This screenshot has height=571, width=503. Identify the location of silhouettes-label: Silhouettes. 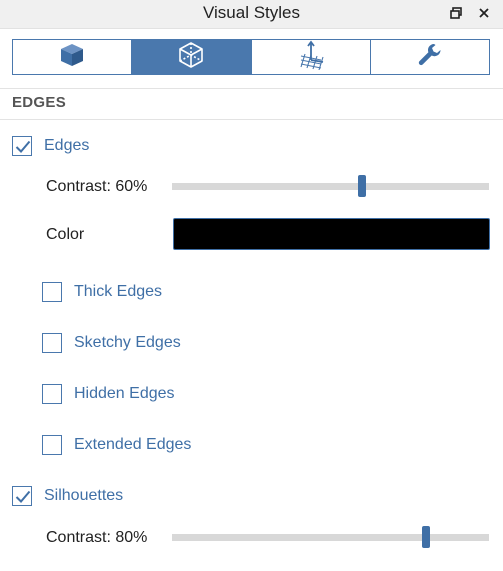
(84, 495).